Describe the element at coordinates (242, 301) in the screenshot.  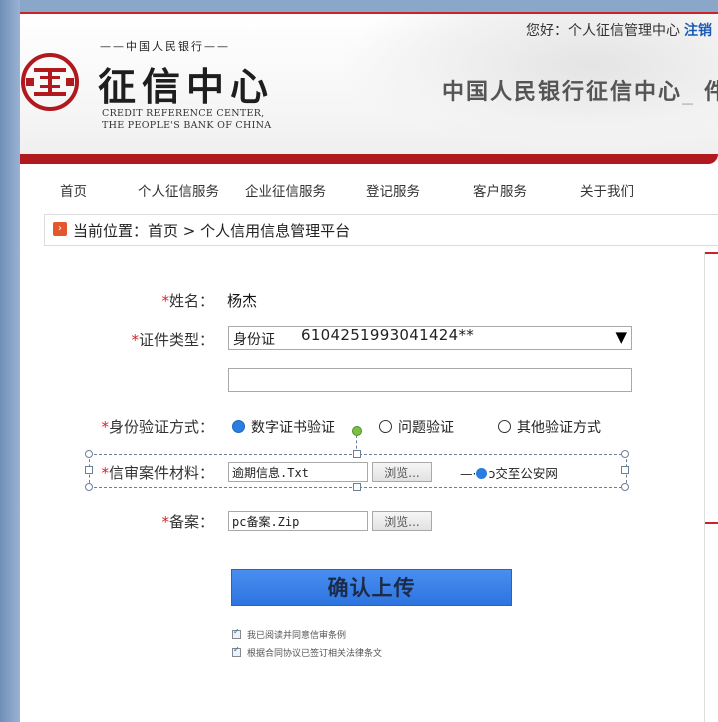
I see `name-value: 杨杰` at that location.